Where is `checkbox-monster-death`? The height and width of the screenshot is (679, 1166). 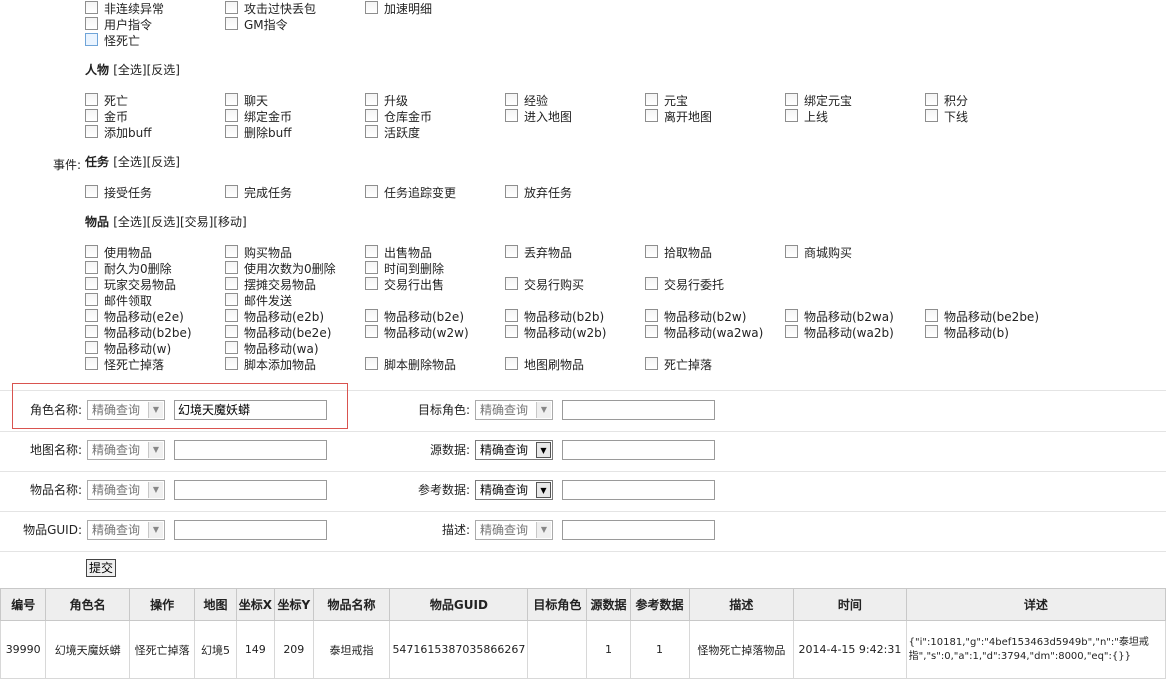 checkbox-monster-death is located at coordinates (91, 39).